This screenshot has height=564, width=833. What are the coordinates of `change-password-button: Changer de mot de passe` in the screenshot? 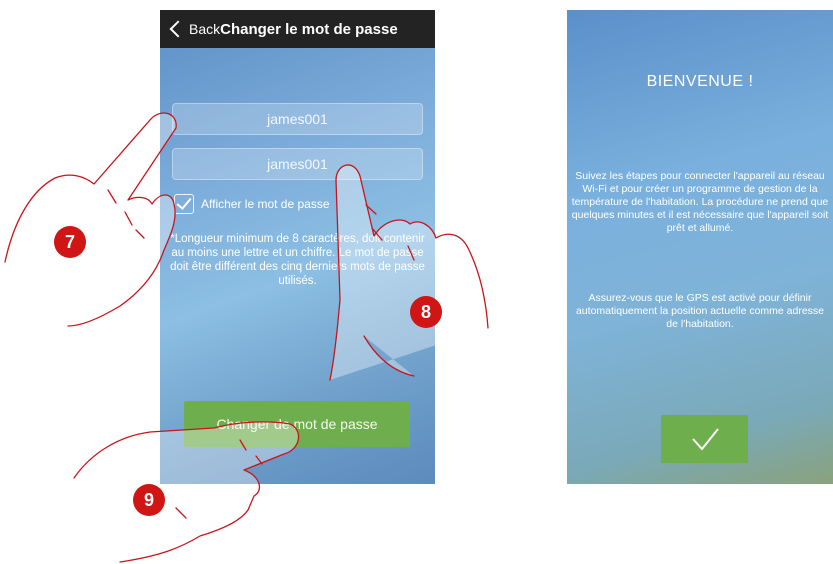 It's located at (297, 424).